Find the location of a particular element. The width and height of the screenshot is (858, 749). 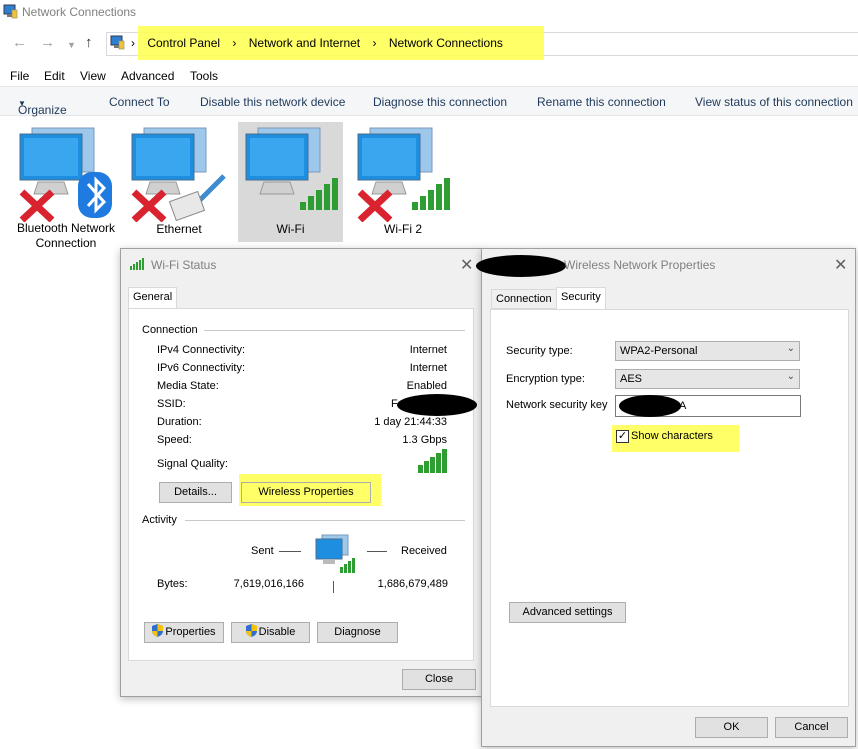

speed-value: 1.3 Gbps is located at coordinates (424, 440).